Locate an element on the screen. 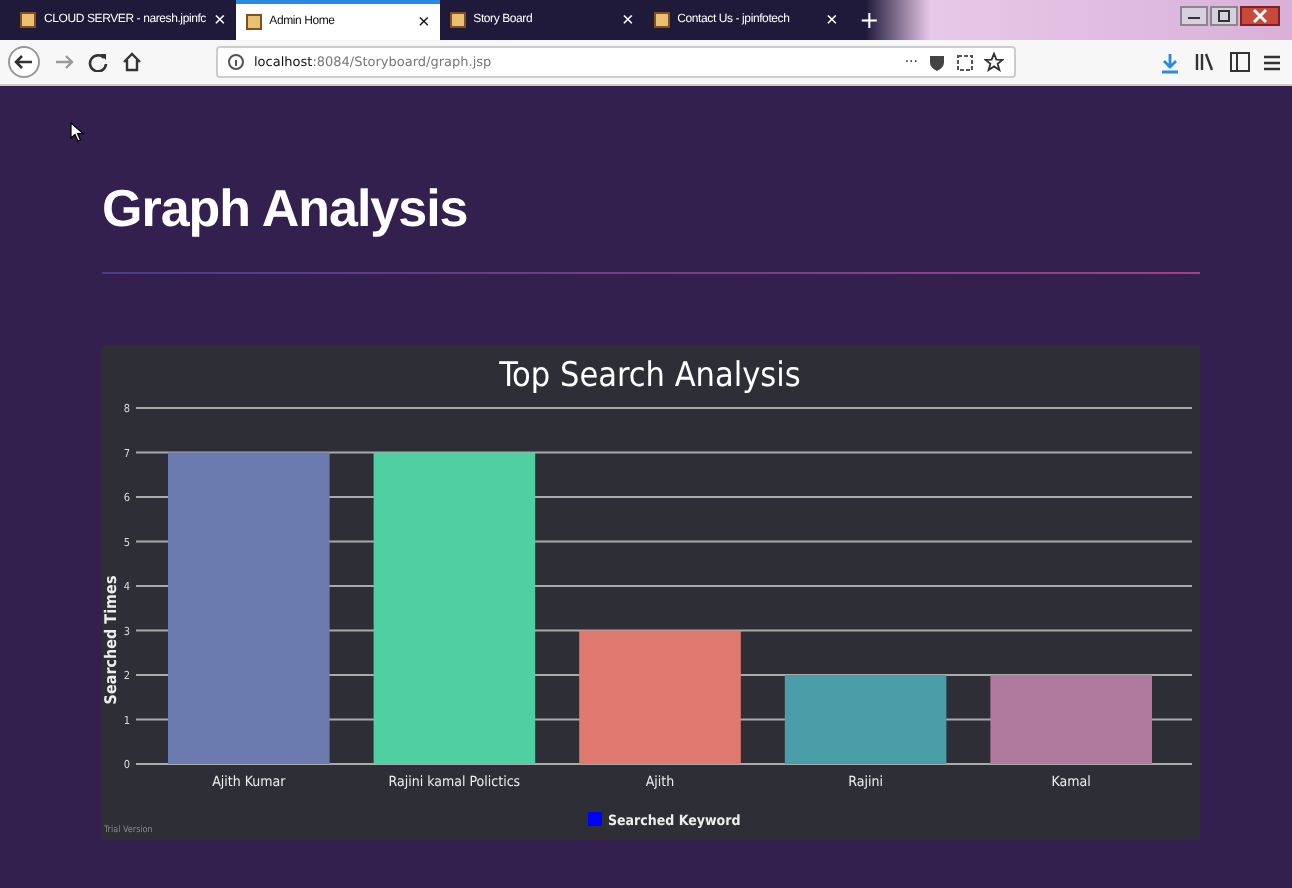 Image resolution: width=1292 pixels, height=888 pixels. page-heading: Graph Analysis is located at coordinates (286, 208).